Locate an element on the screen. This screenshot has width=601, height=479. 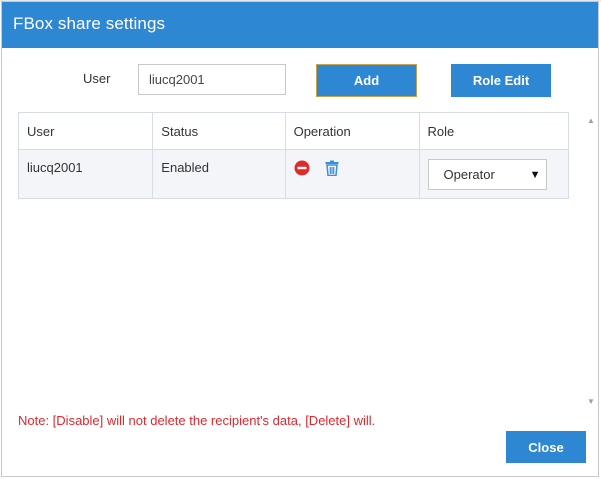
vertical-scrollbar: ▲ ▼ is located at coordinates (591, 261).